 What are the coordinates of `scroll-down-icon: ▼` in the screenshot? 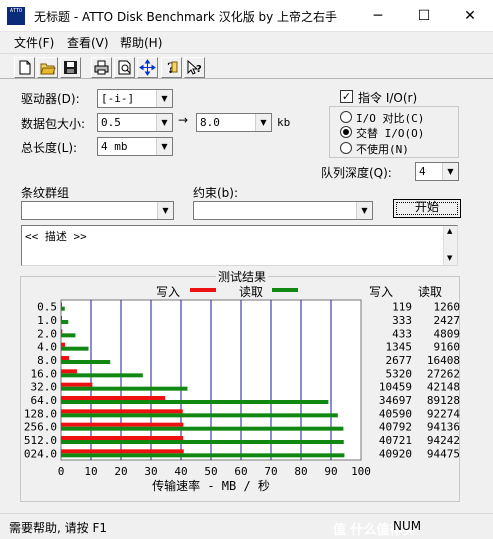 It's located at (449, 258).